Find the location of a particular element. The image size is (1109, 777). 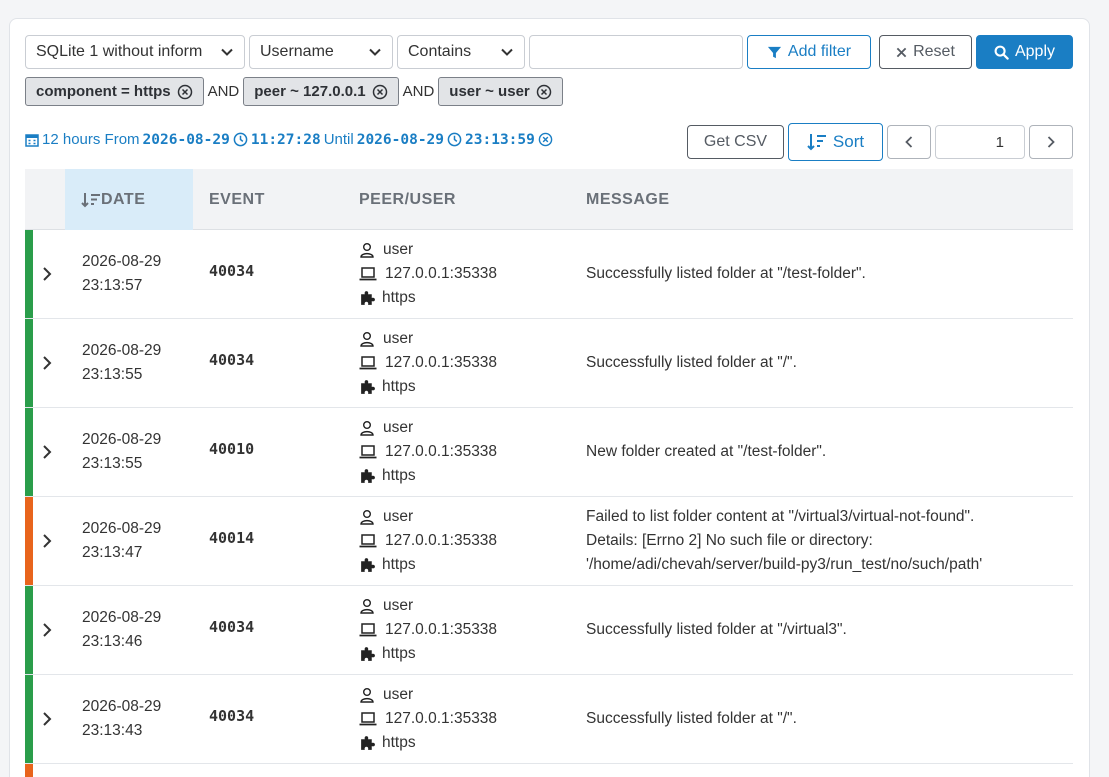

field-select: Username is located at coordinates (321, 52).